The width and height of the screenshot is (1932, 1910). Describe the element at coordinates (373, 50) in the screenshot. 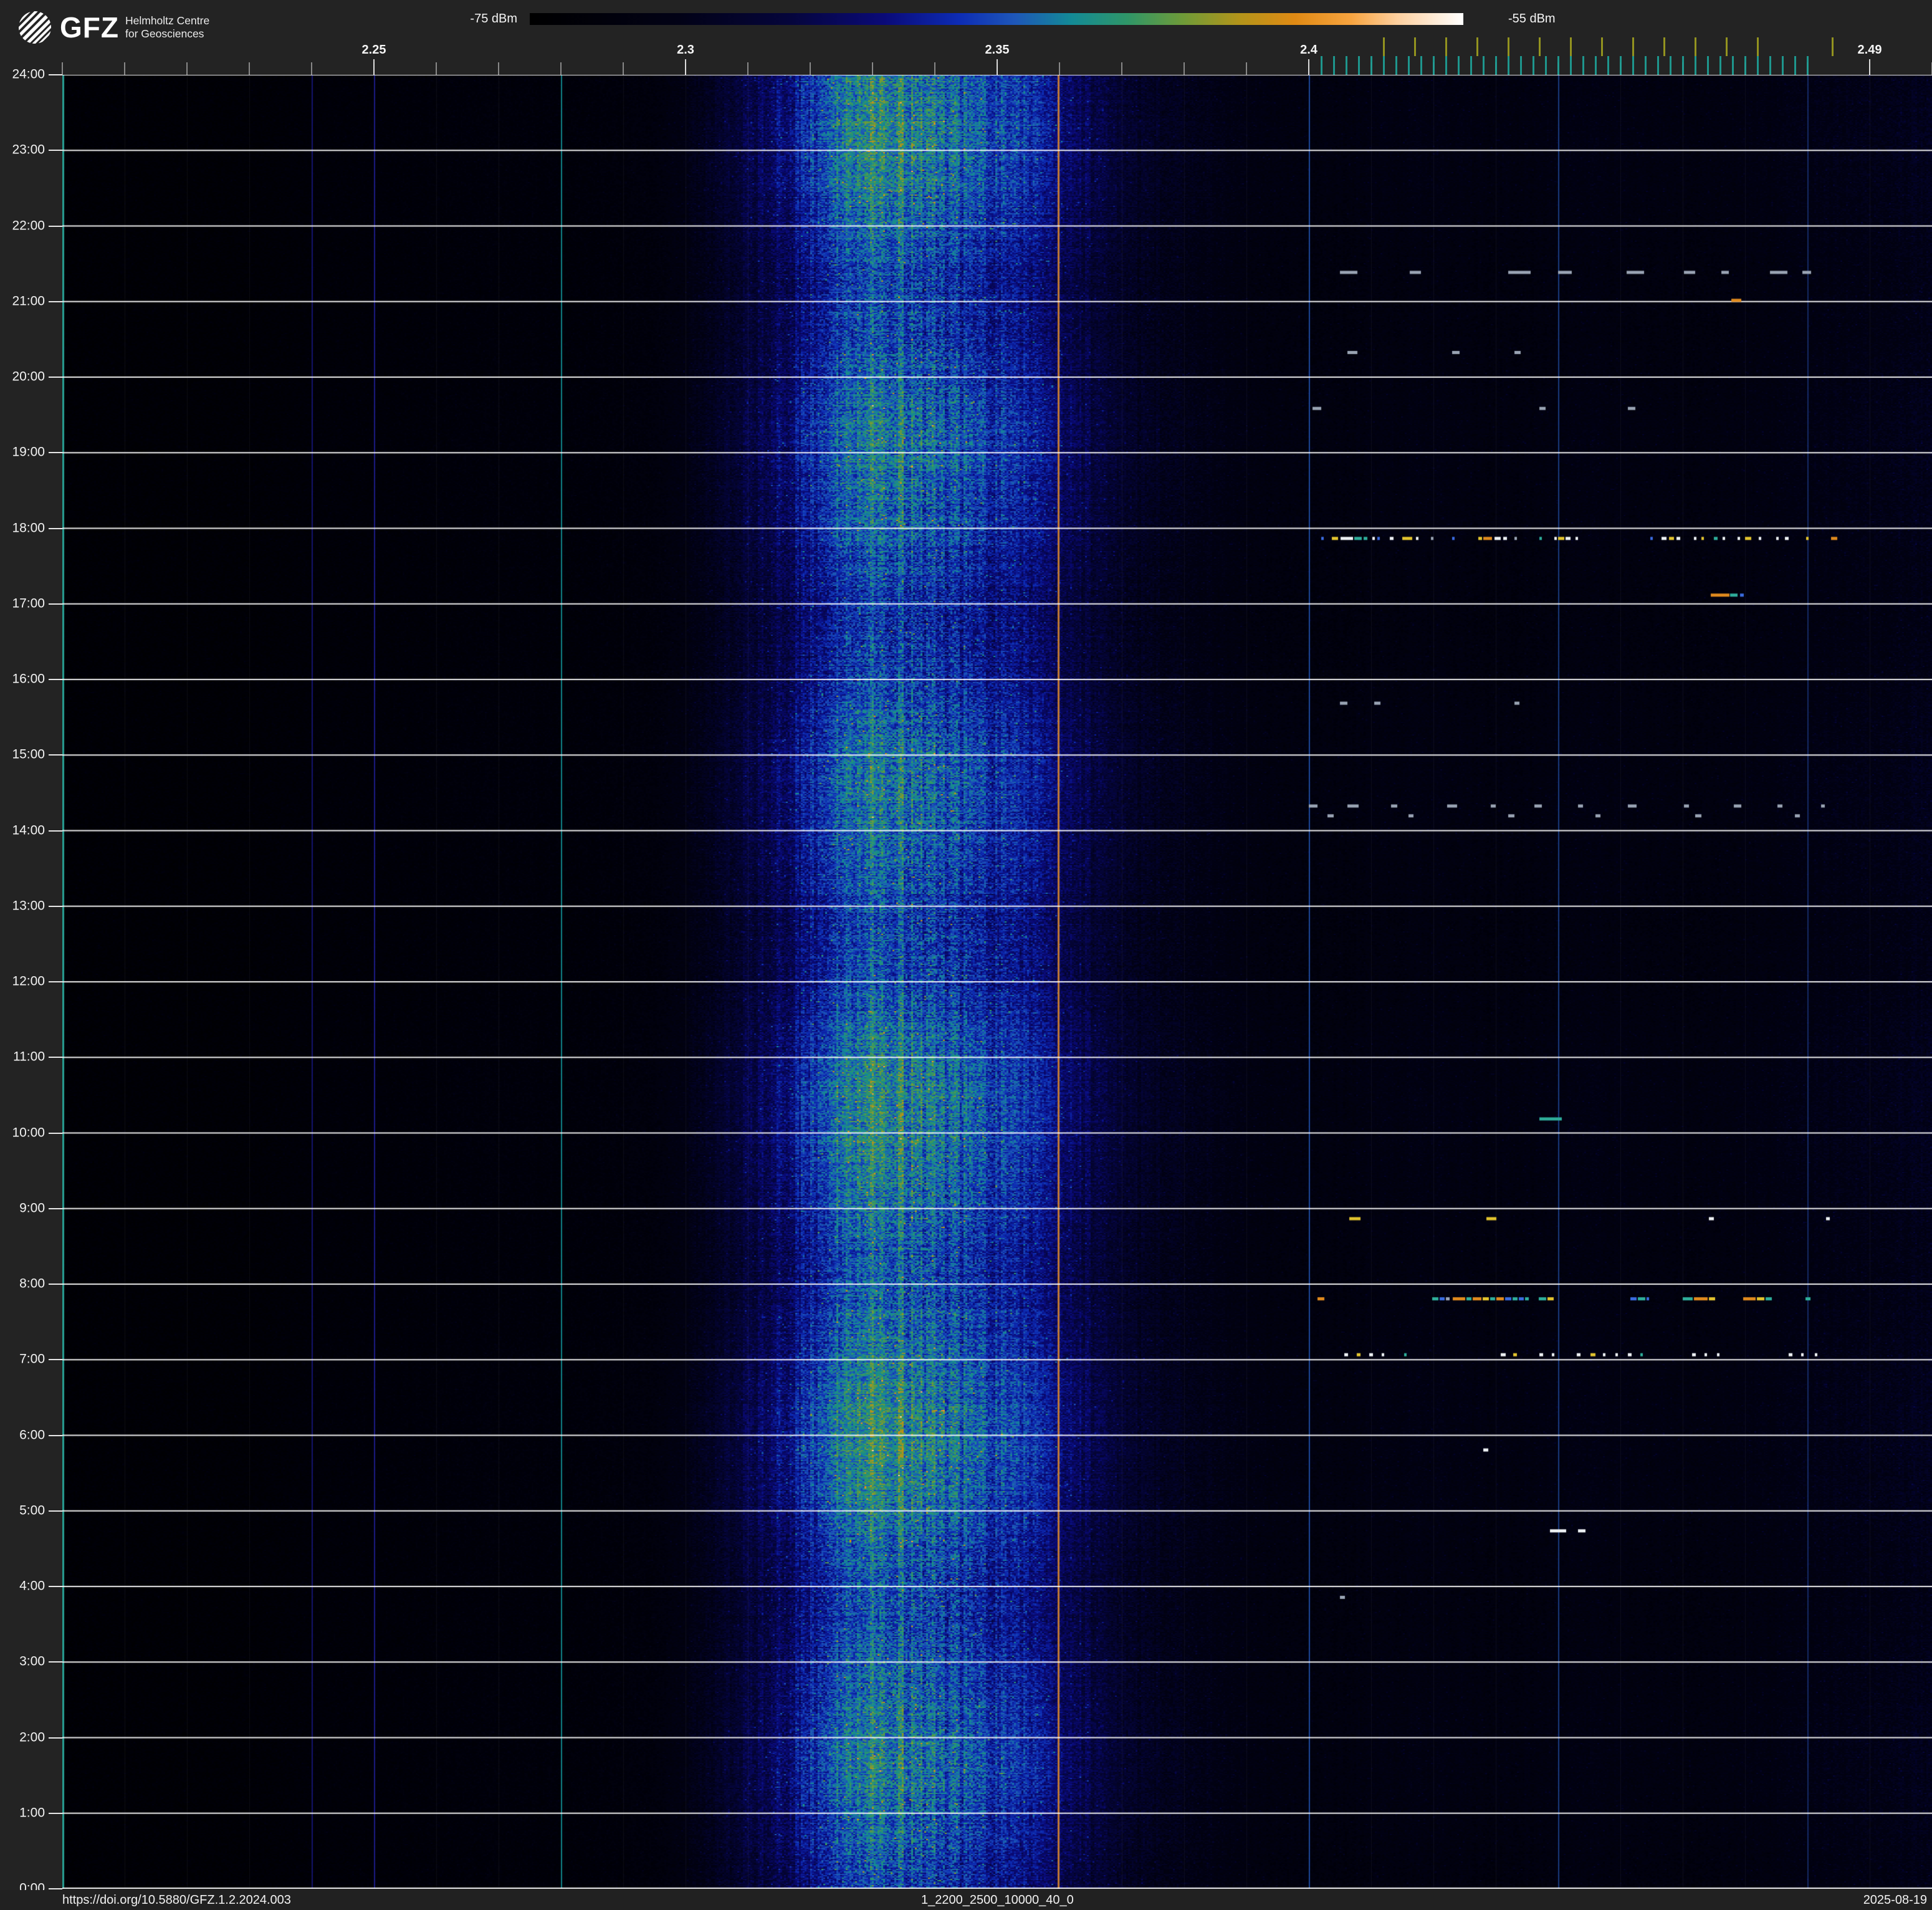

I see `freq-label: 2.25` at that location.